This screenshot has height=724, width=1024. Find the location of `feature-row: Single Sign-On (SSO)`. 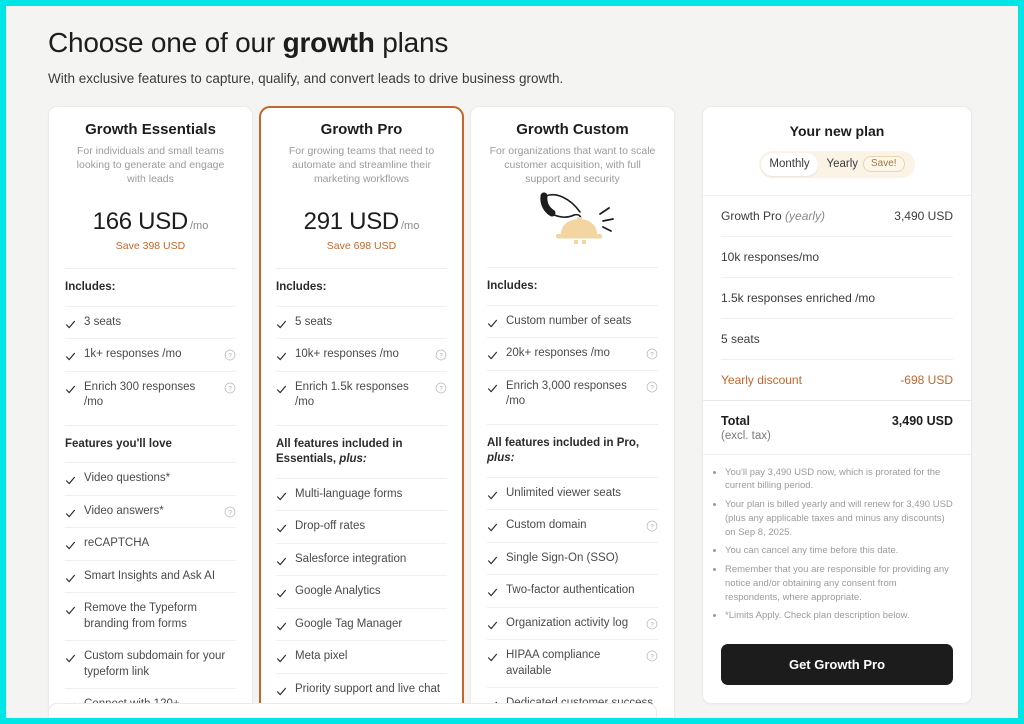

feature-row: Single Sign-On (SSO) is located at coordinates (572, 558).